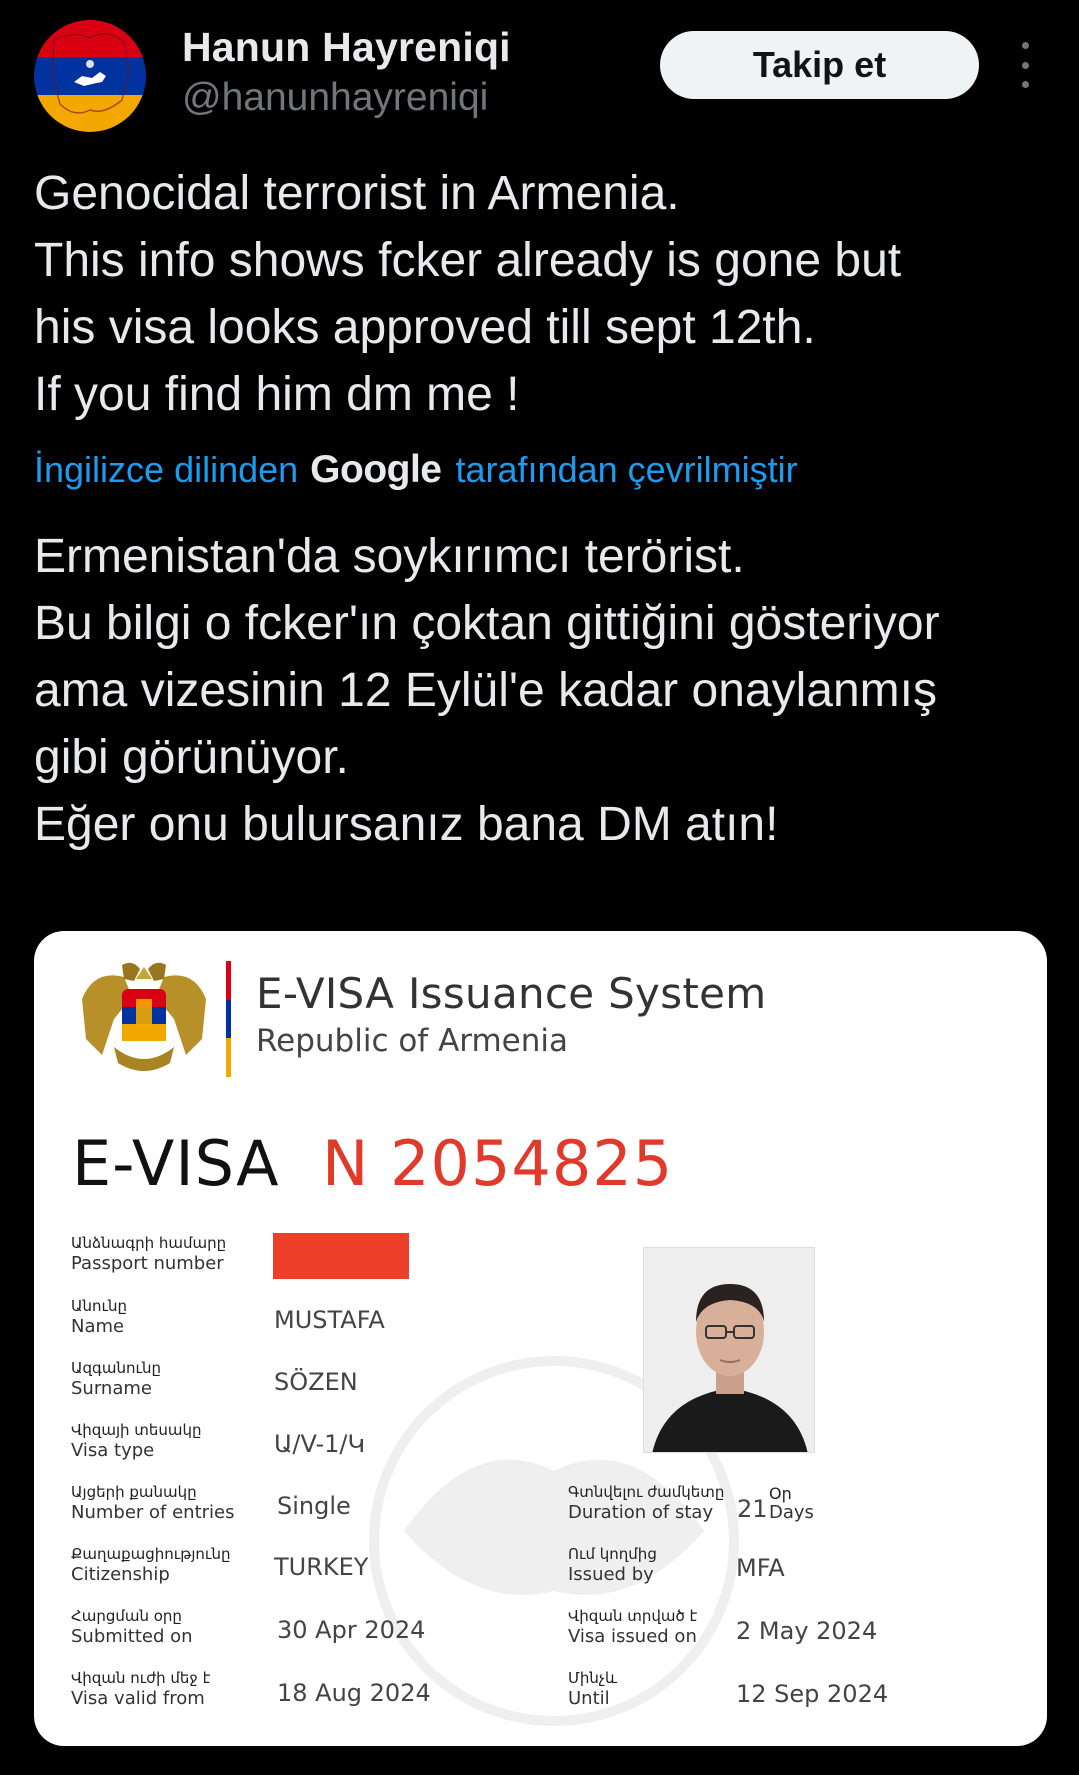  What do you see at coordinates (539, 75) in the screenshot?
I see `tweet-header: Hanun Hayreniqi @hanunhayreniqi Takip et` at bounding box center [539, 75].